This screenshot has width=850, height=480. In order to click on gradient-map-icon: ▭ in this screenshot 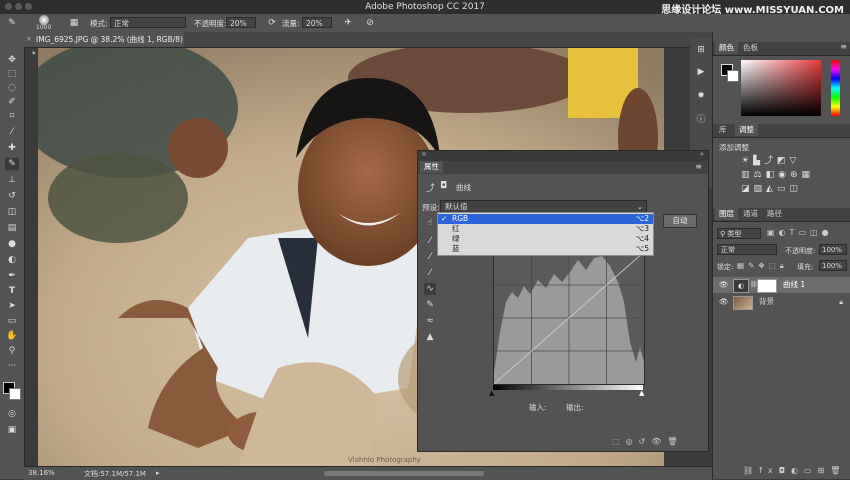, I will do `click(783, 189)`.